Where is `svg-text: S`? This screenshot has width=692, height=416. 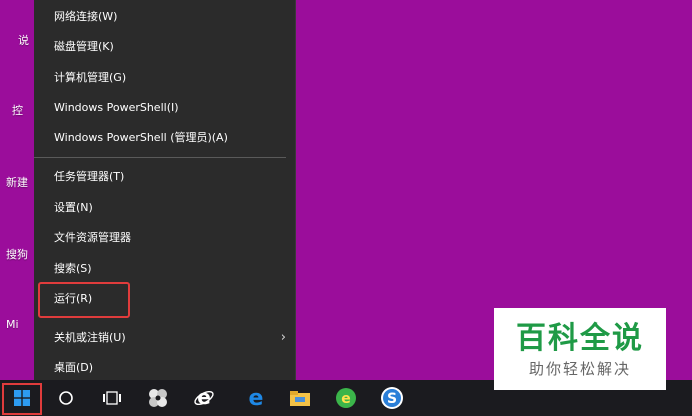
svg-text: S is located at coordinates (392, 399).